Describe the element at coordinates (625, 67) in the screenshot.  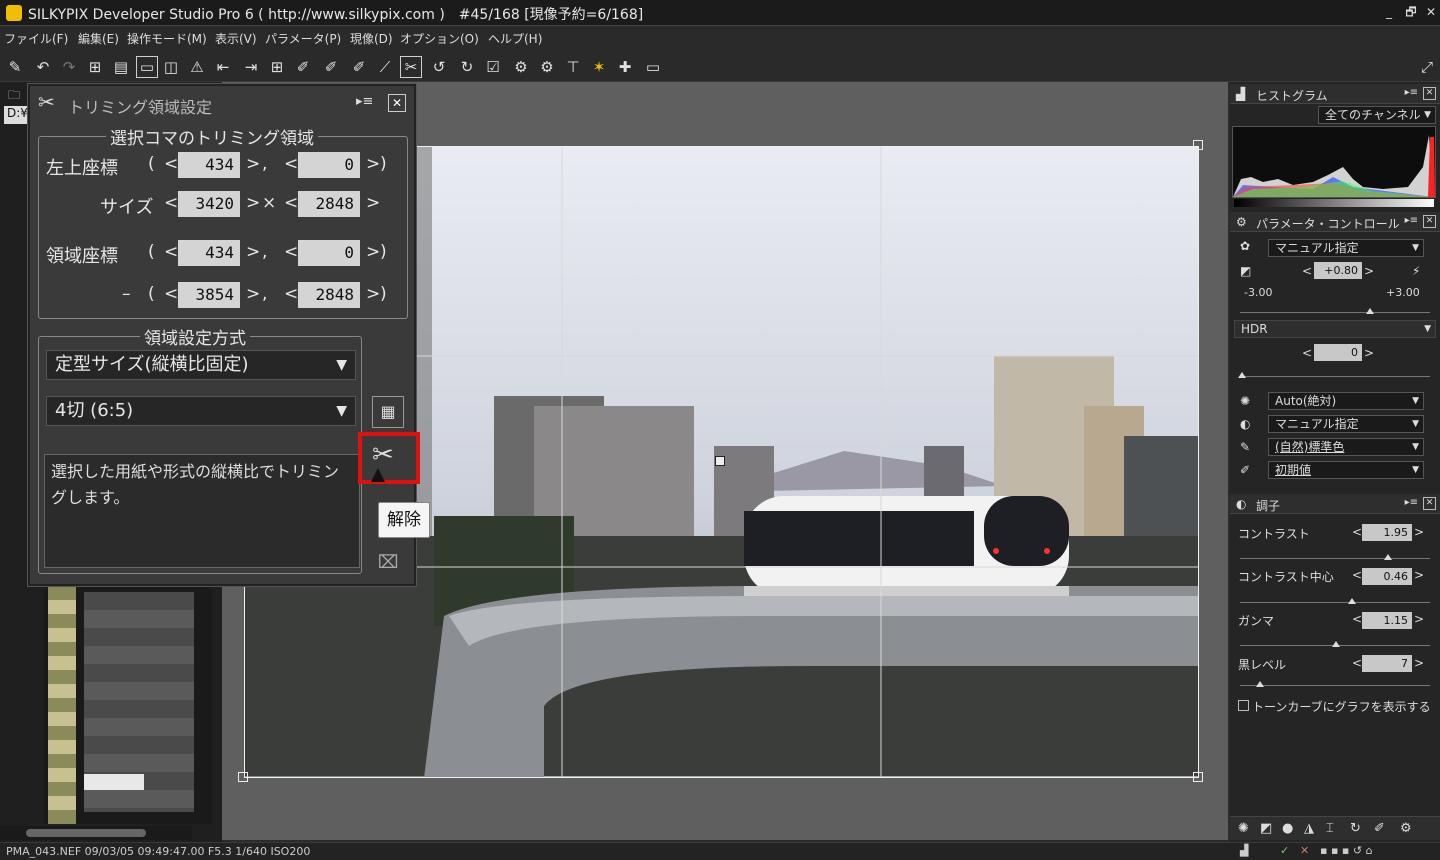
I see `plugin-icon: ✚` at that location.